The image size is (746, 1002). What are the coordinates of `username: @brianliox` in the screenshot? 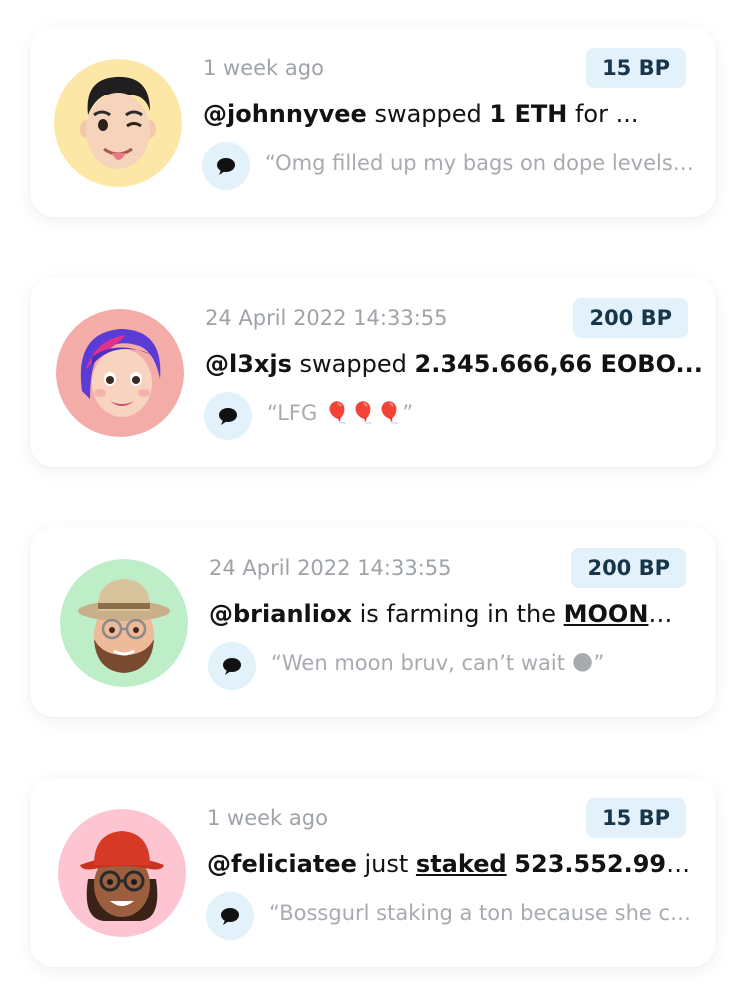 It's located at (280, 614).